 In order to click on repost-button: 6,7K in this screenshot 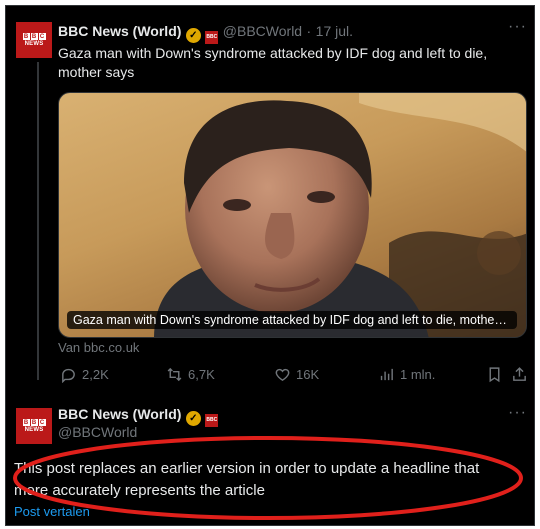, I will do `click(190, 374)`.